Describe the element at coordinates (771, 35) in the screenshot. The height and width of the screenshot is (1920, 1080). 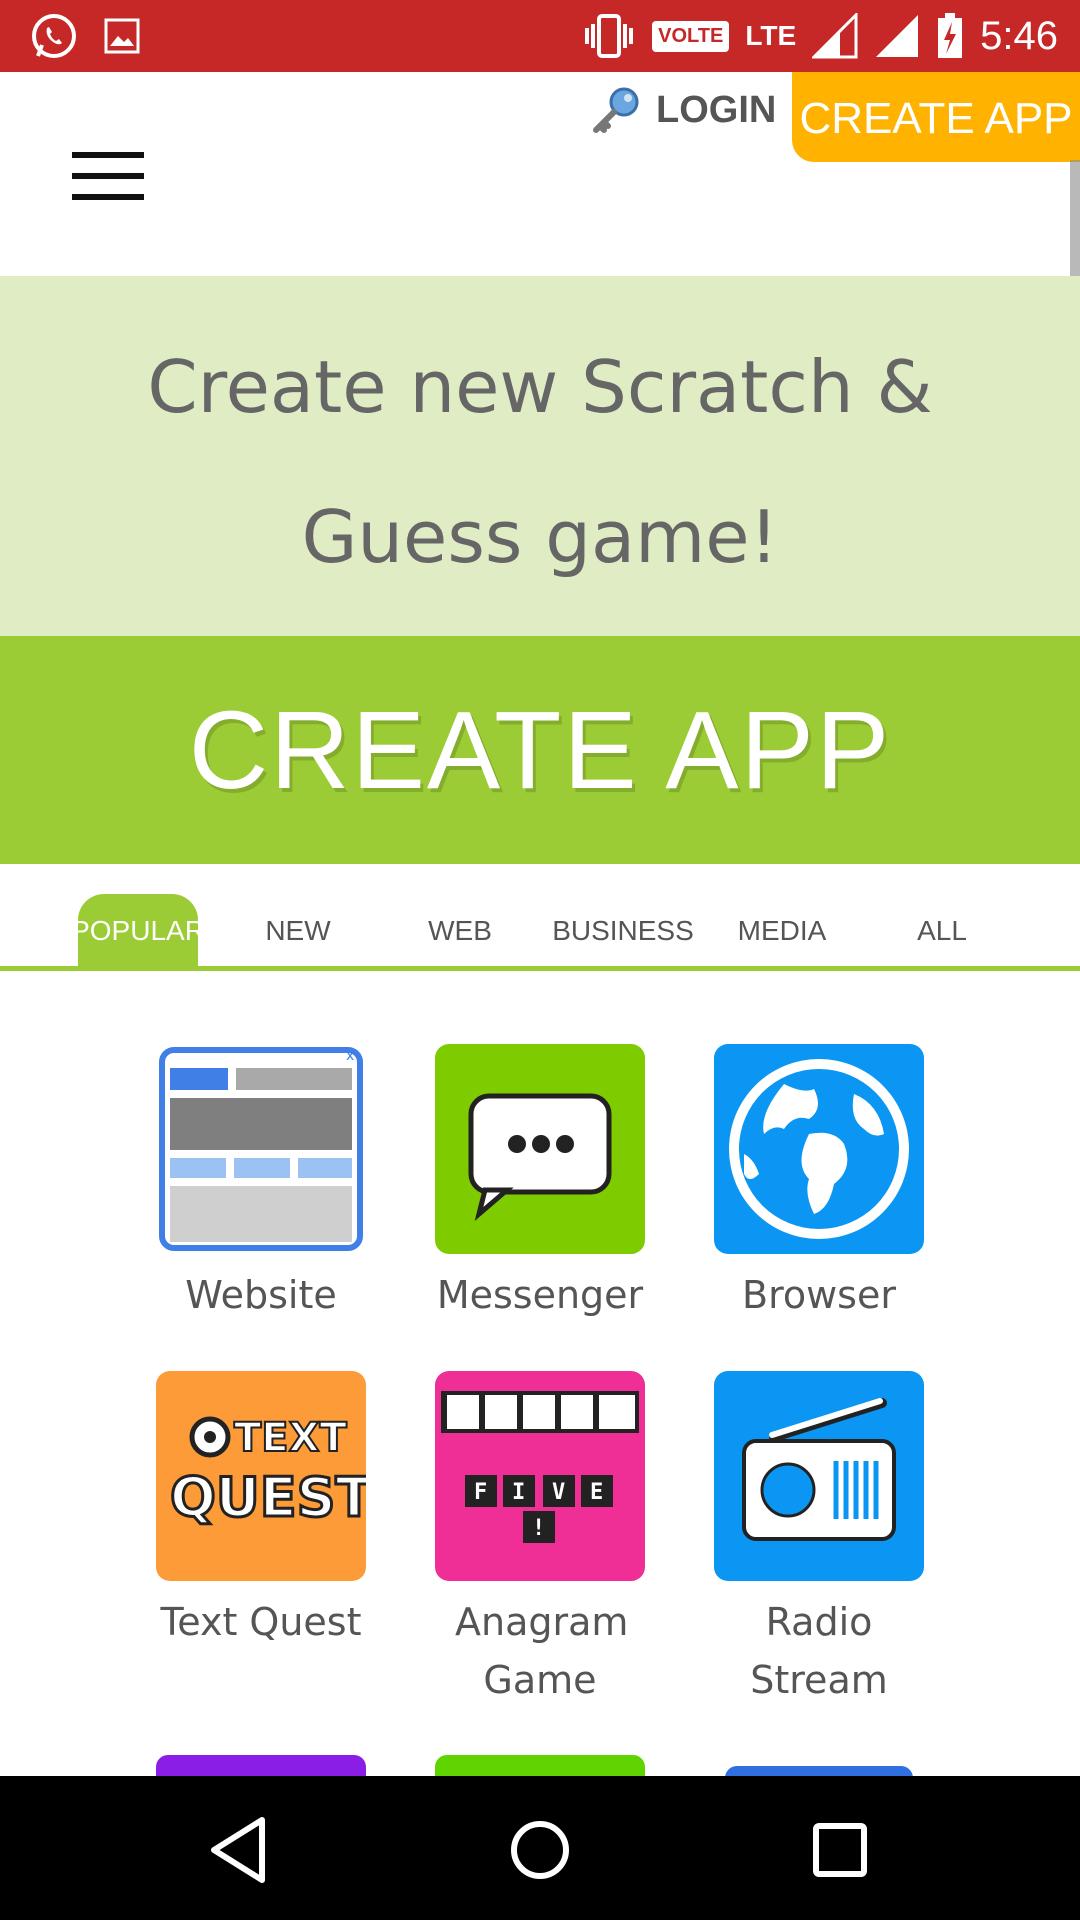
I see `lte-indicator: LTE` at that location.